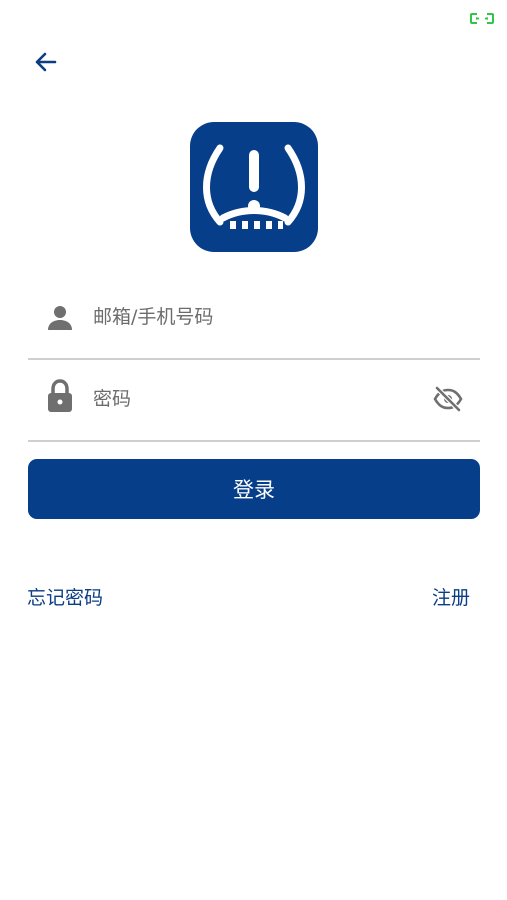 The width and height of the screenshot is (507, 900). Describe the element at coordinates (60, 317) in the screenshot. I see `user-icon` at that location.